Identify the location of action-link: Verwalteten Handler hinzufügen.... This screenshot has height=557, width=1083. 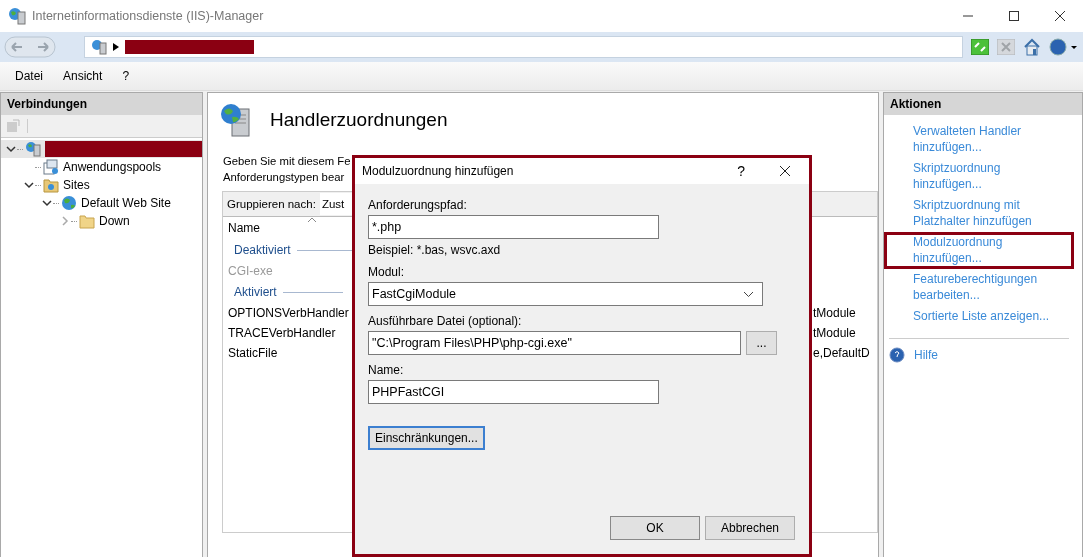
(988, 139).